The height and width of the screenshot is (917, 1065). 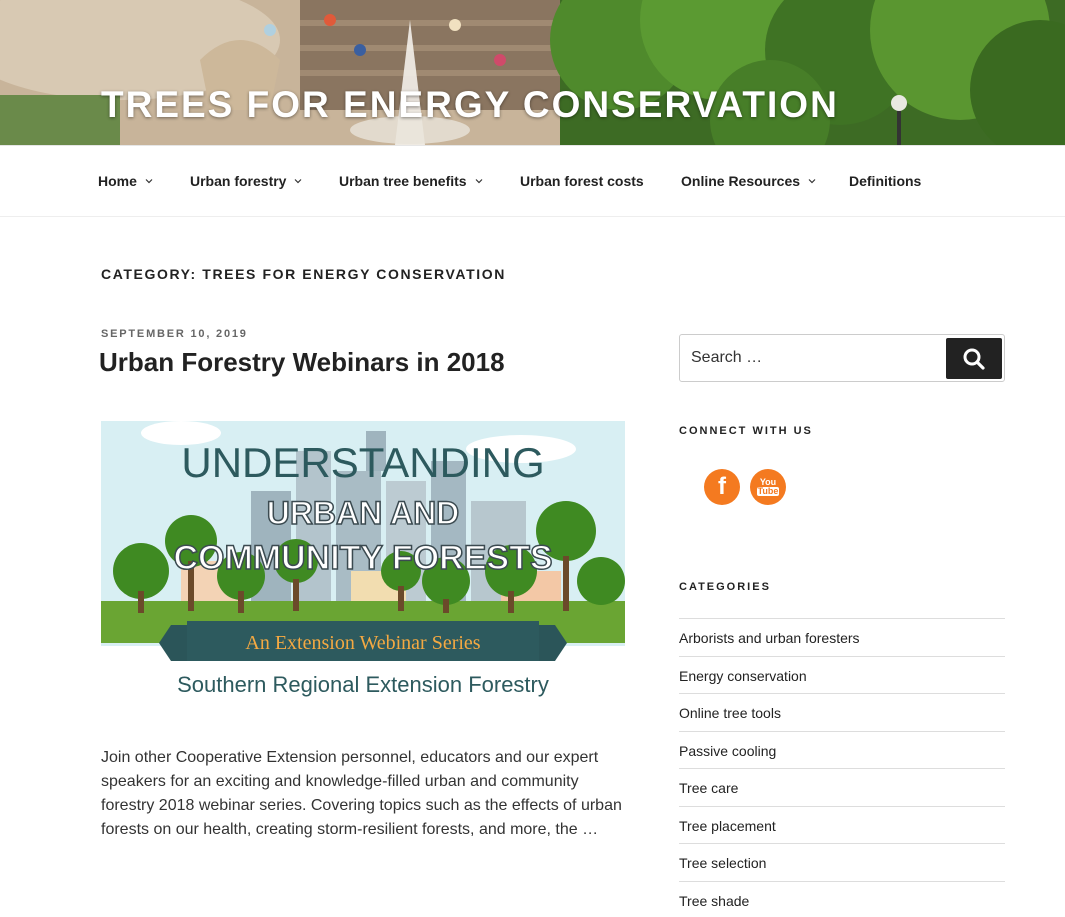 I want to click on post-date: SEPTEMBER 10, 2019, so click(x=174, y=334).